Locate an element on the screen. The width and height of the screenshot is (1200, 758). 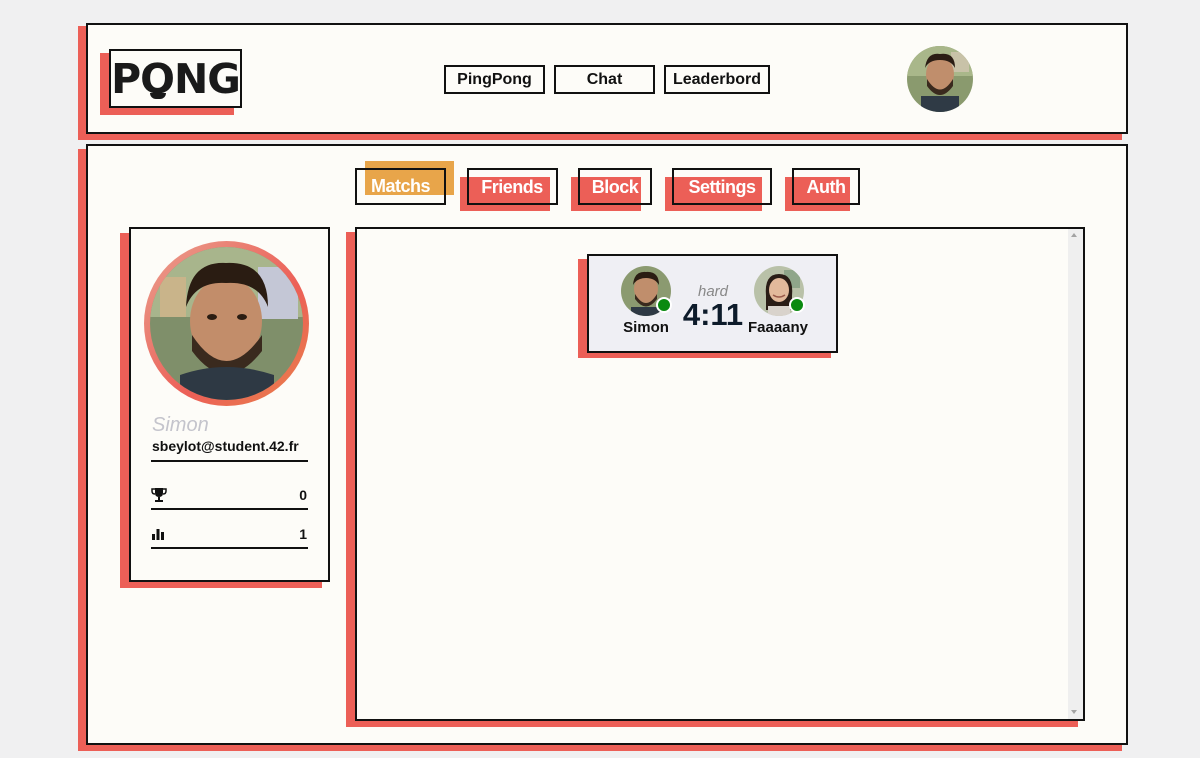
bar-chart-icon is located at coordinates (158, 534).